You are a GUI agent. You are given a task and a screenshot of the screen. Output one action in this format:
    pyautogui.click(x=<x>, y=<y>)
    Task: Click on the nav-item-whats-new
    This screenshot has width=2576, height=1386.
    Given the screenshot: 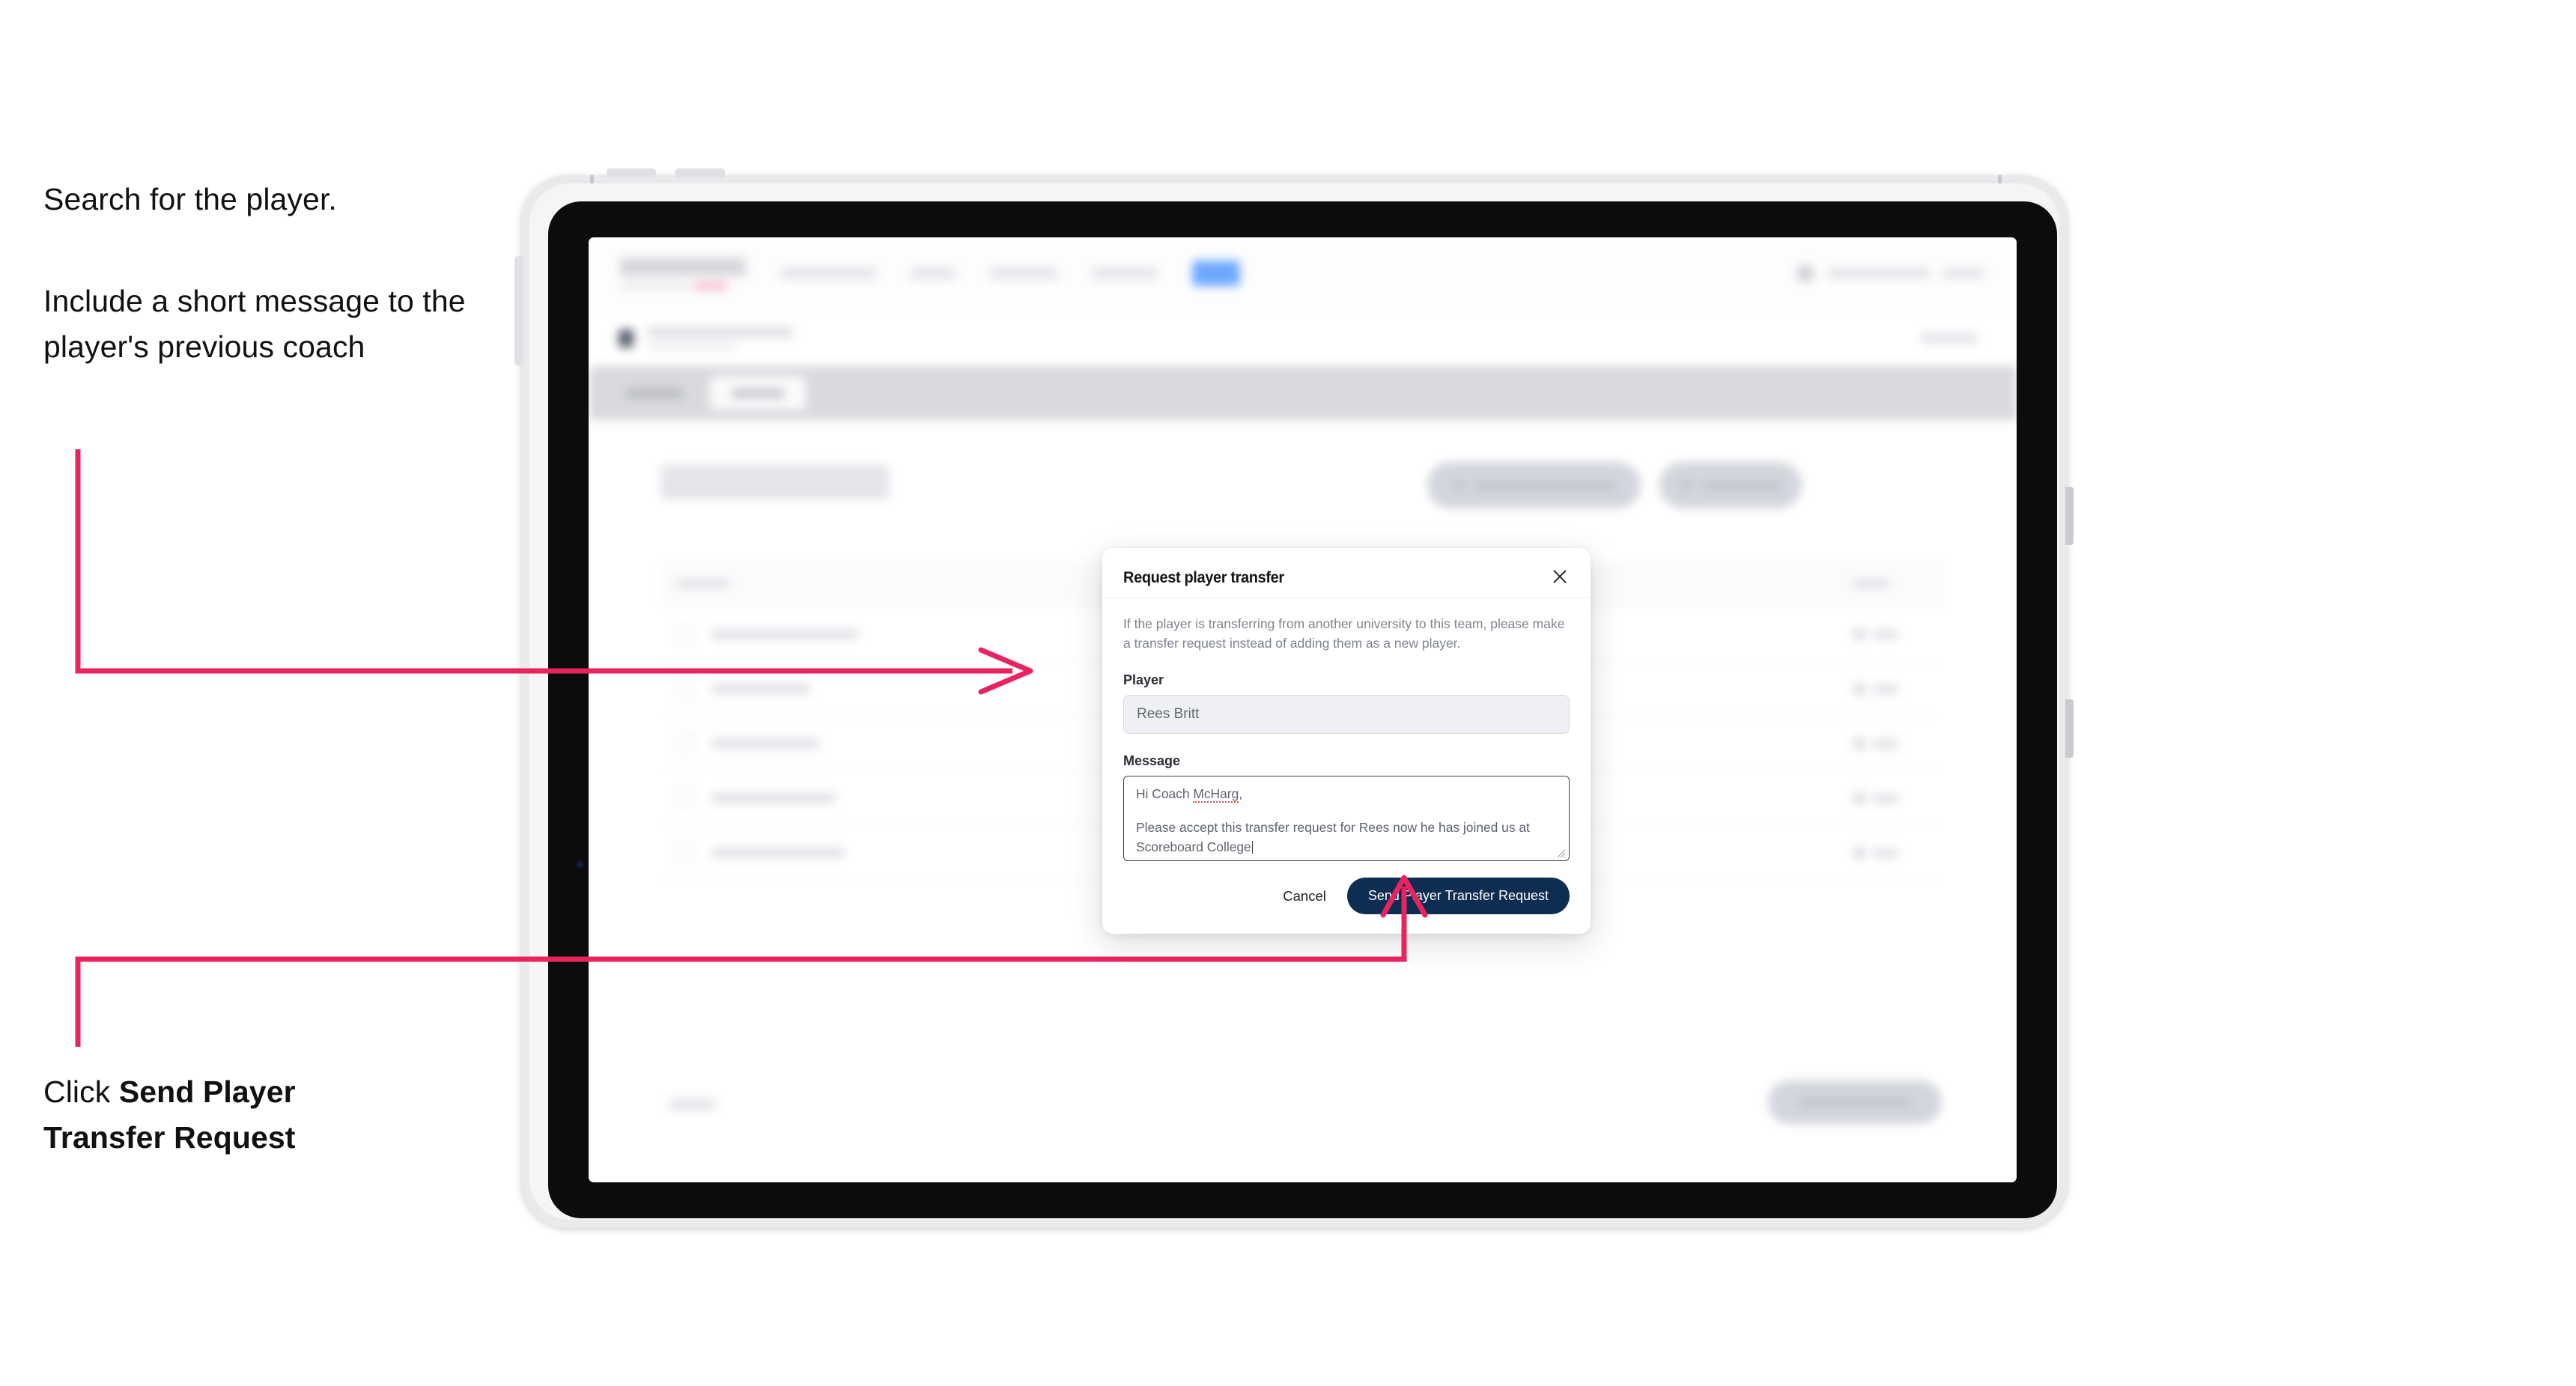 What is the action you would take?
    pyautogui.click(x=1125, y=273)
    